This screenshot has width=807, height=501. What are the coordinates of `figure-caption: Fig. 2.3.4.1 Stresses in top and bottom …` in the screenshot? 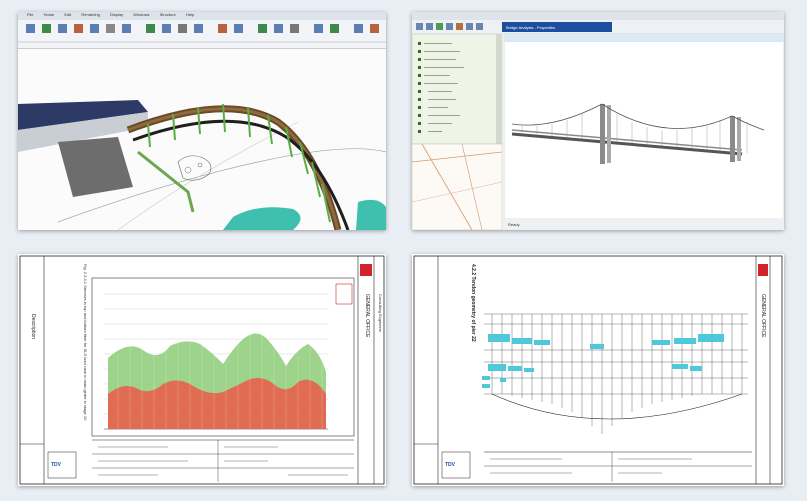 It's located at (85, 342).